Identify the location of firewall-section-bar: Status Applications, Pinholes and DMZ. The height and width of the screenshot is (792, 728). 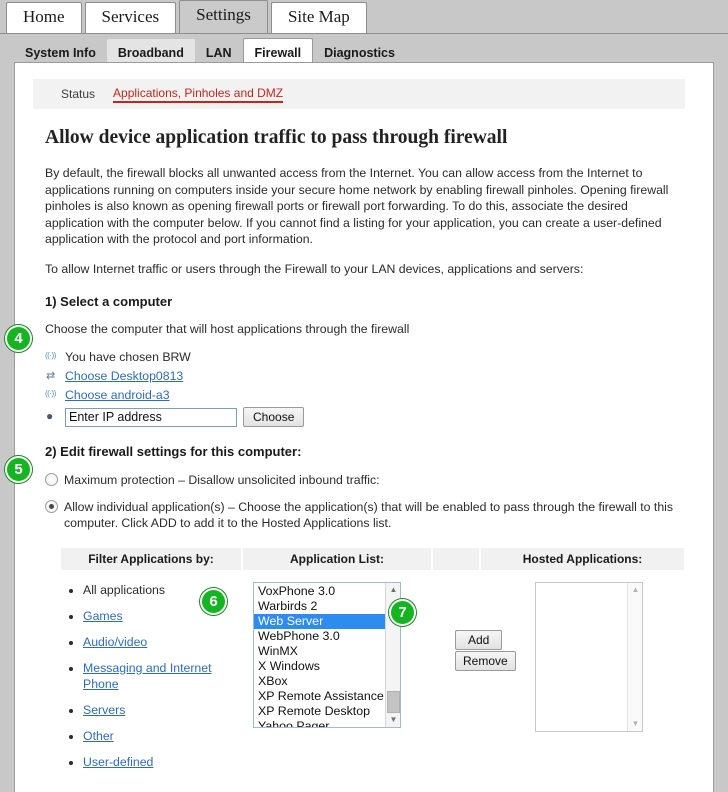
(359, 94).